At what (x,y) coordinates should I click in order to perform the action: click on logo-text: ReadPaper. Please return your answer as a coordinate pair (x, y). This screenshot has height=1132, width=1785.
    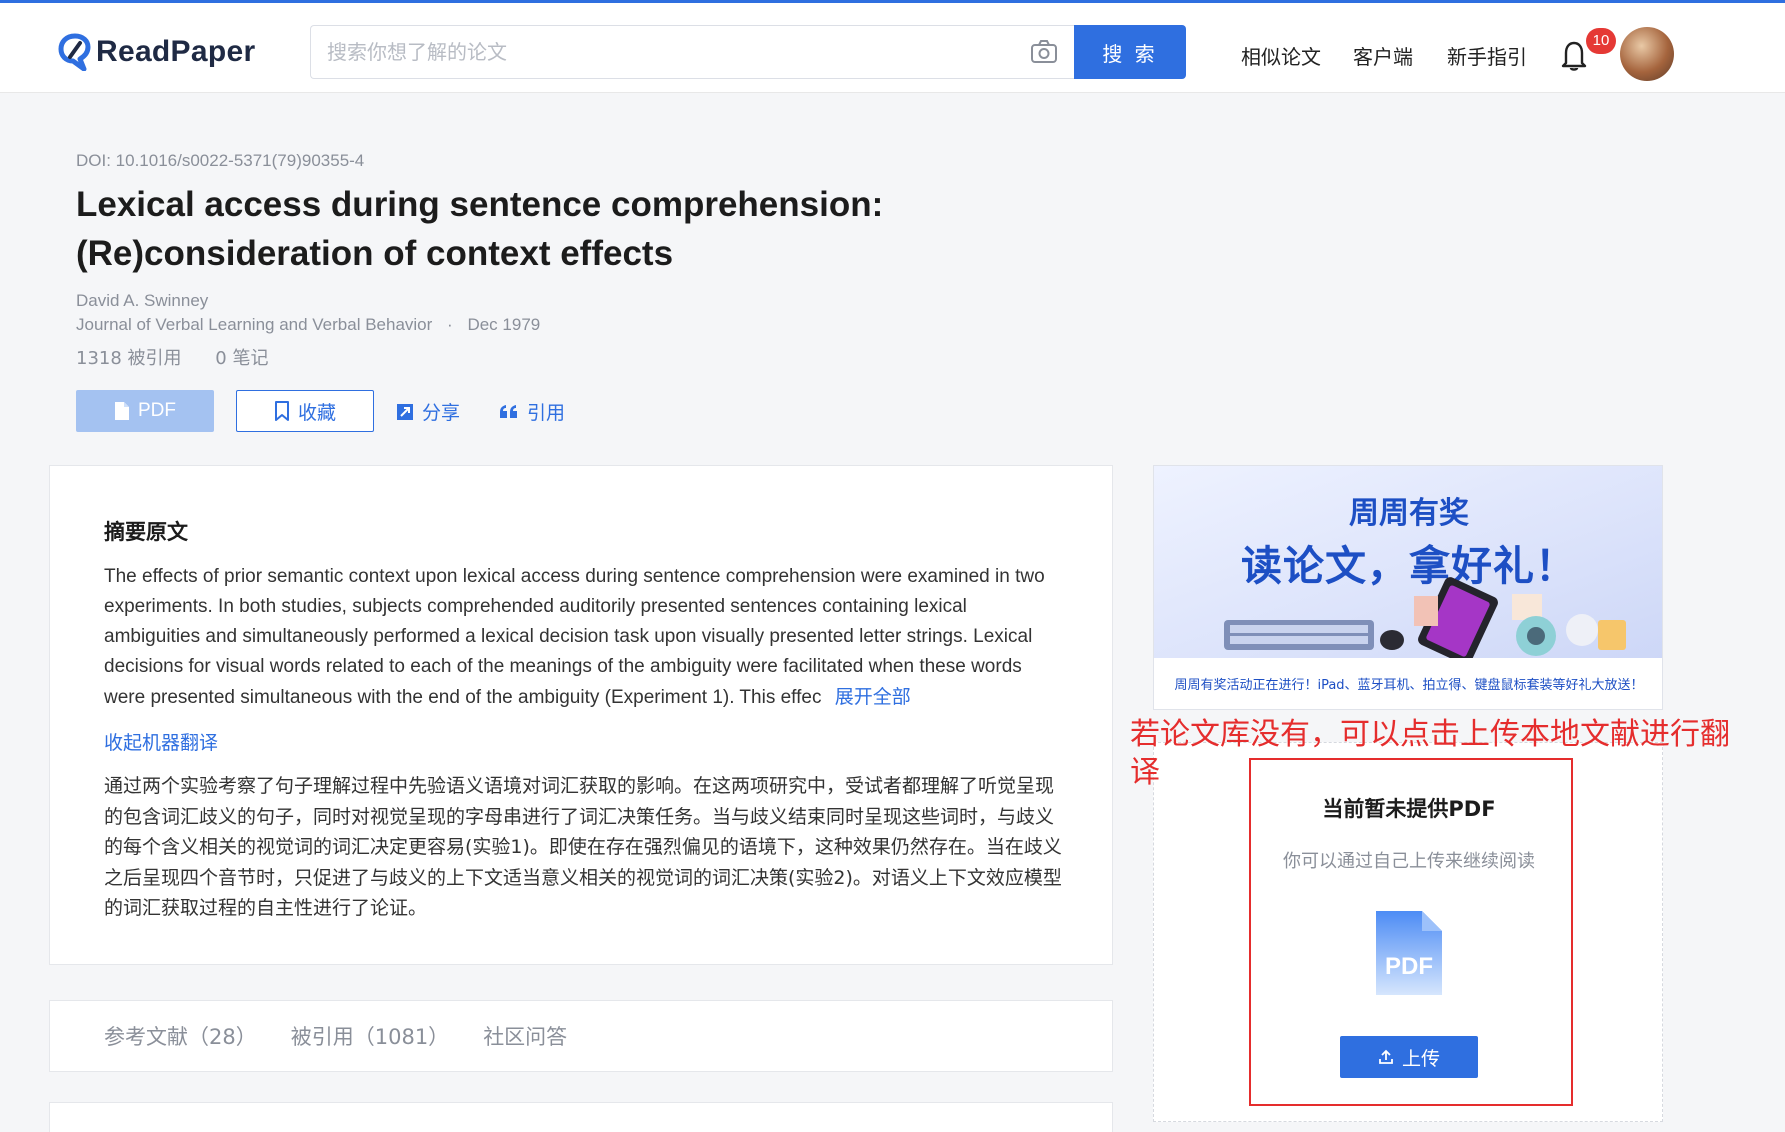
    Looking at the image, I should click on (176, 51).